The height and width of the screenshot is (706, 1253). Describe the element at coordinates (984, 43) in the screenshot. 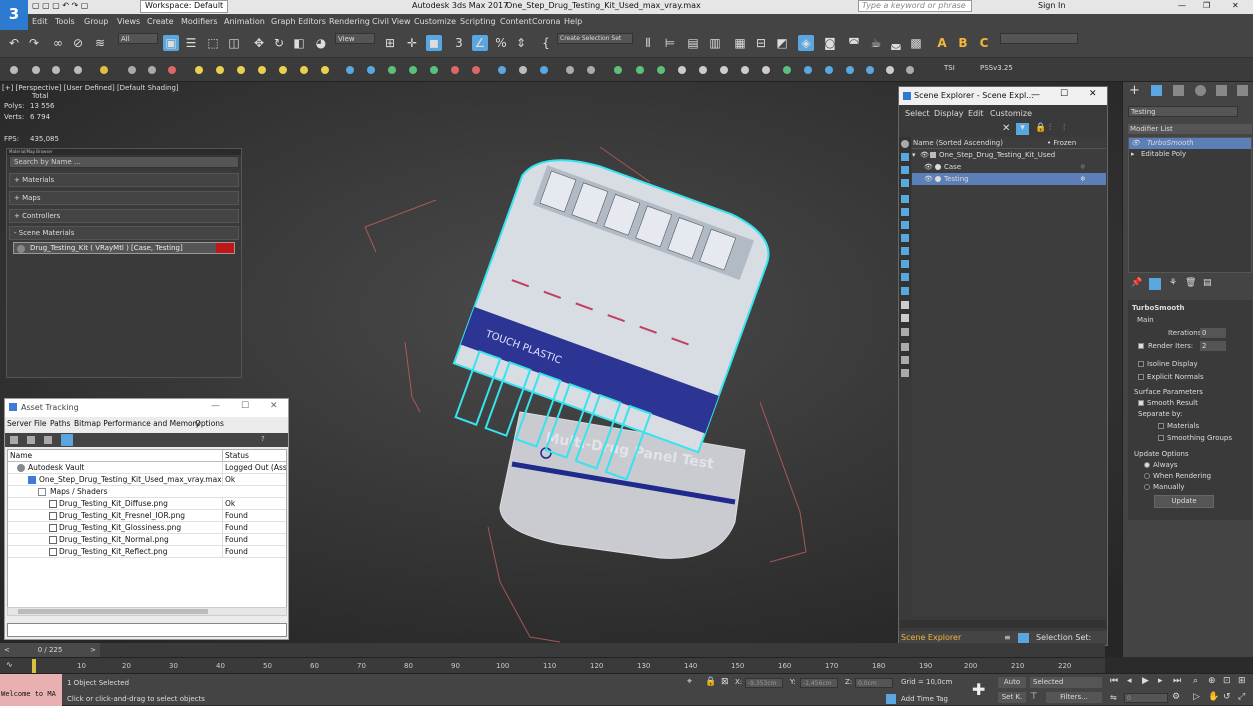

I see `plugin-c-icon: C` at that location.